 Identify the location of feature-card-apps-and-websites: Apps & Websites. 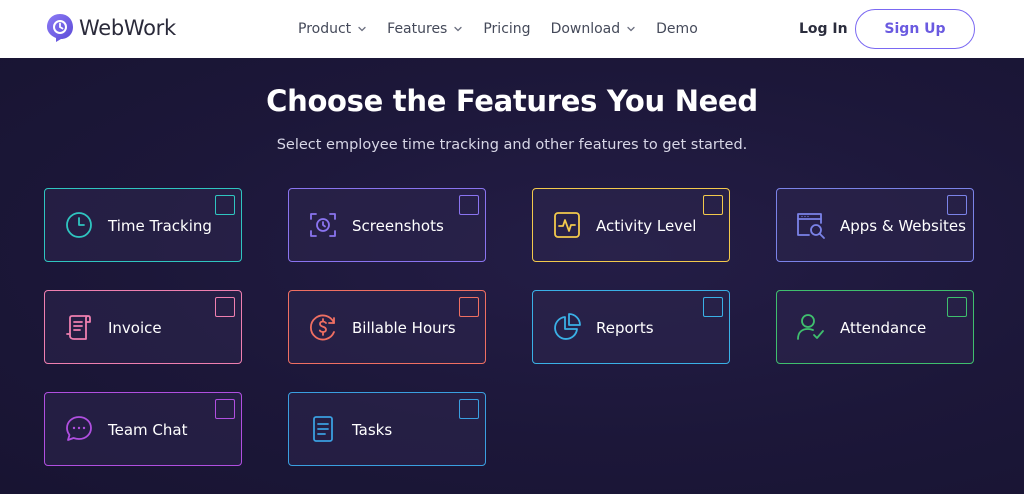
(875, 225).